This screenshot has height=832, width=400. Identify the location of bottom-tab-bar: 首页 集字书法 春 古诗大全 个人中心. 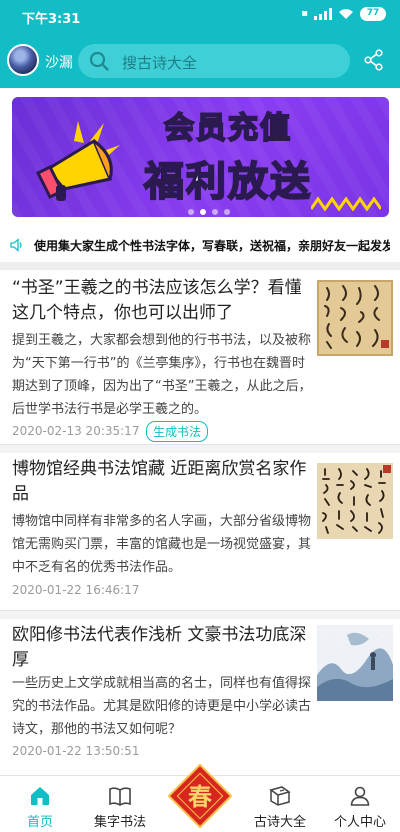
(200, 798).